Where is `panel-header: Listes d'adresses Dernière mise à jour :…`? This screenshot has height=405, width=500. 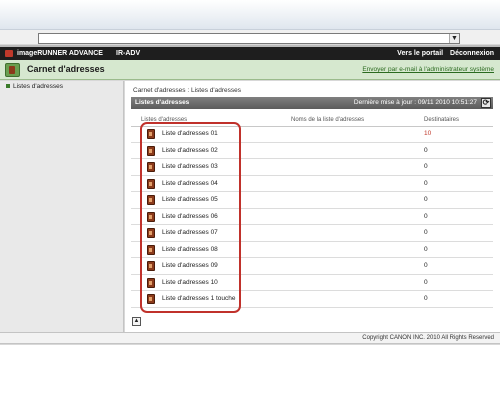 panel-header: Listes d'adresses Dernière mise à jour :… is located at coordinates (312, 103).